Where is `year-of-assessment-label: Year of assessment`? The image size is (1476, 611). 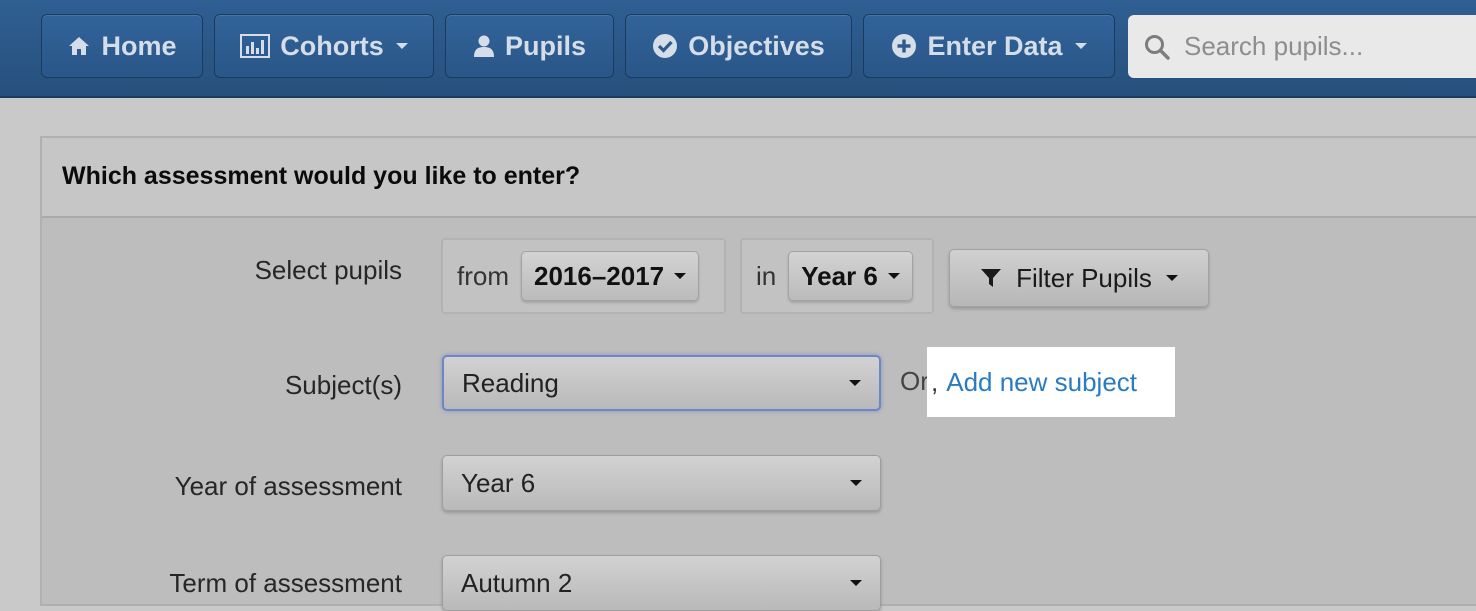
year-of-assessment-label: Year of assessment is located at coordinates (288, 486).